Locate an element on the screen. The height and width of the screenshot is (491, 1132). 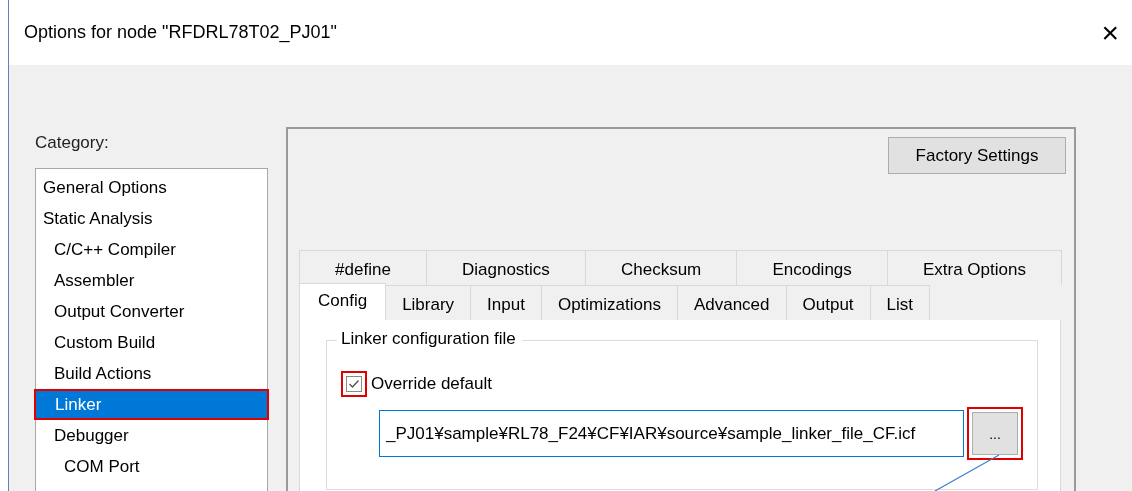
category-label: Category: is located at coordinates (72, 143).